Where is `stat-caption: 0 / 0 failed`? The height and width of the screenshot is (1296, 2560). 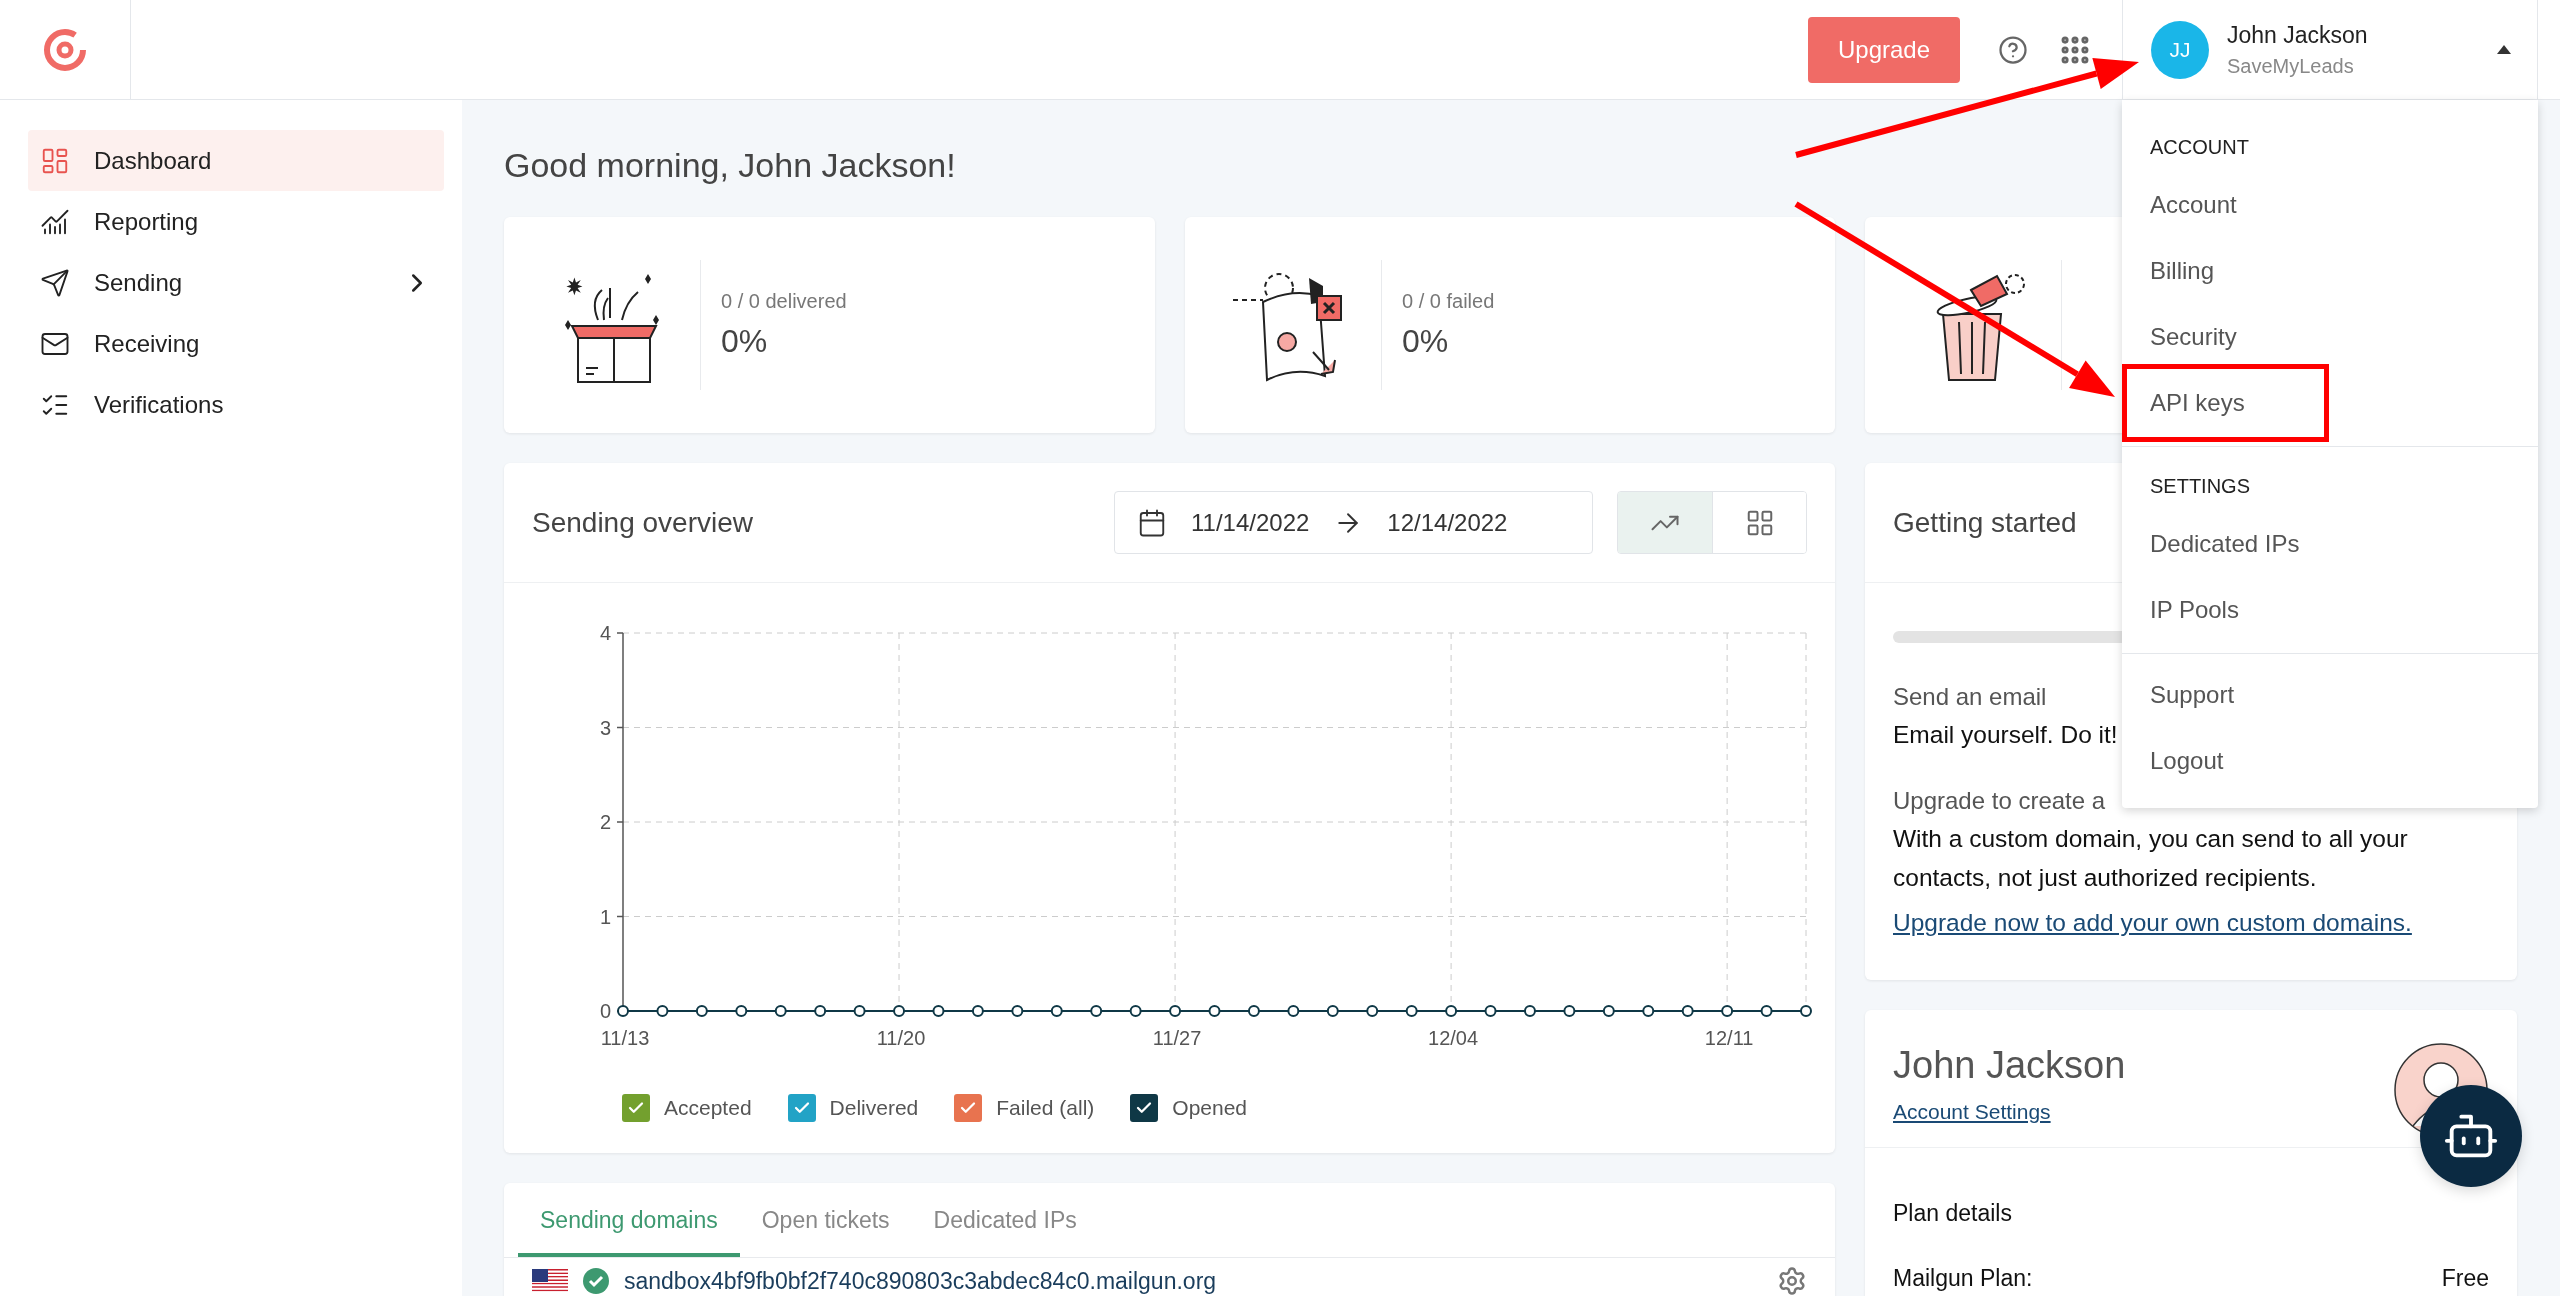 stat-caption: 0 / 0 failed is located at coordinates (1448, 301).